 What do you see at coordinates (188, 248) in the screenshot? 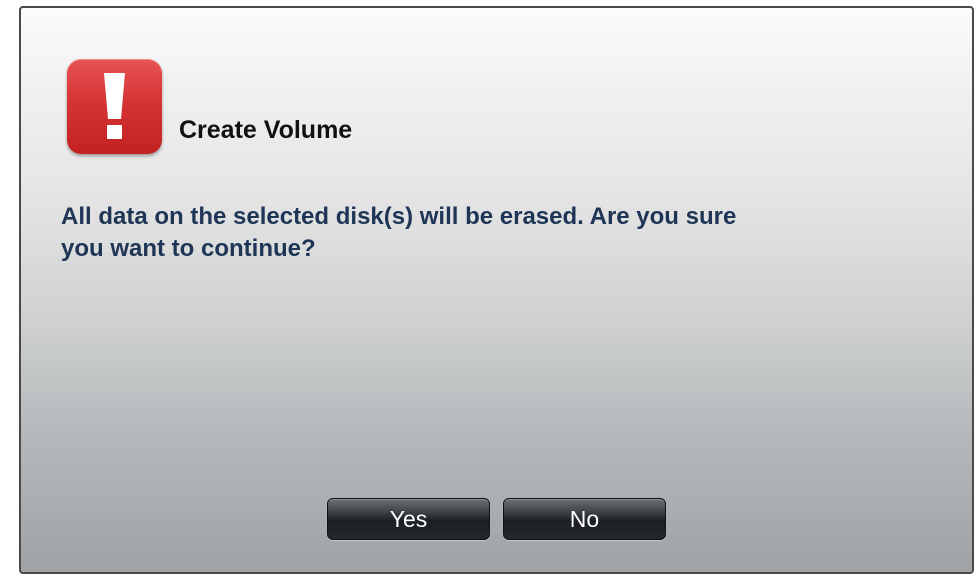
I see `message-line-2: you want to continue?` at bounding box center [188, 248].